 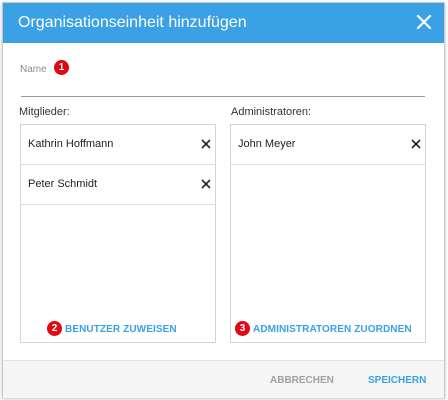 What do you see at coordinates (33, 69) in the screenshot?
I see `name-field-label: Name` at bounding box center [33, 69].